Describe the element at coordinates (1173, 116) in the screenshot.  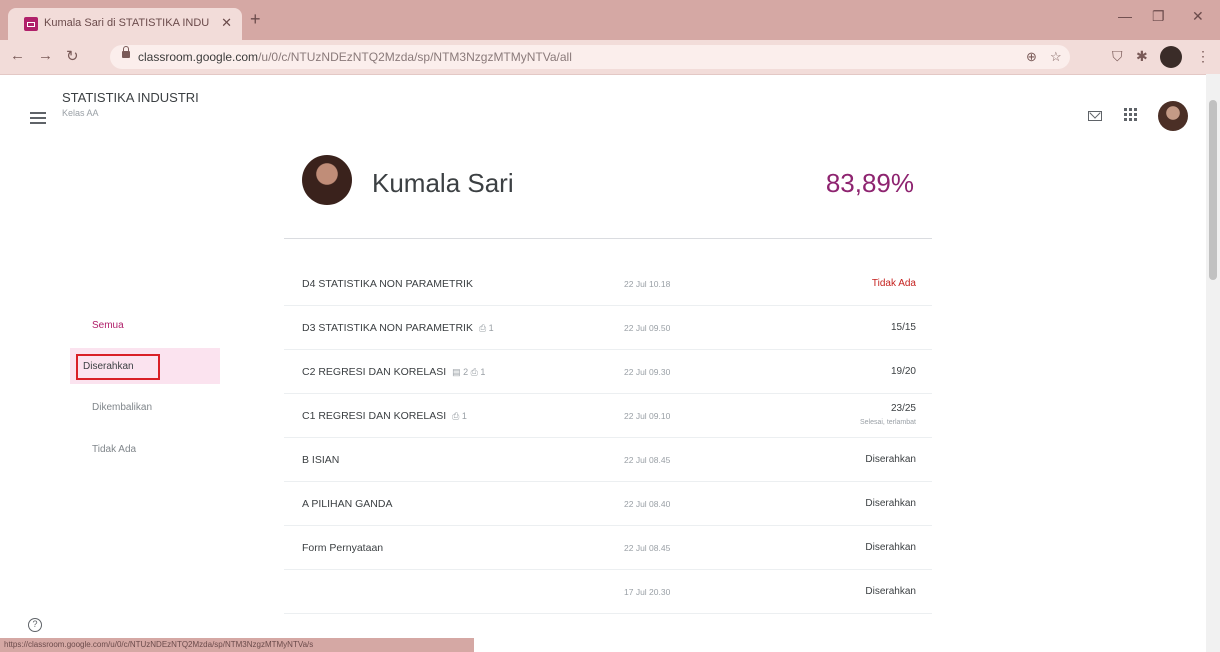
I see `account-avatar` at that location.